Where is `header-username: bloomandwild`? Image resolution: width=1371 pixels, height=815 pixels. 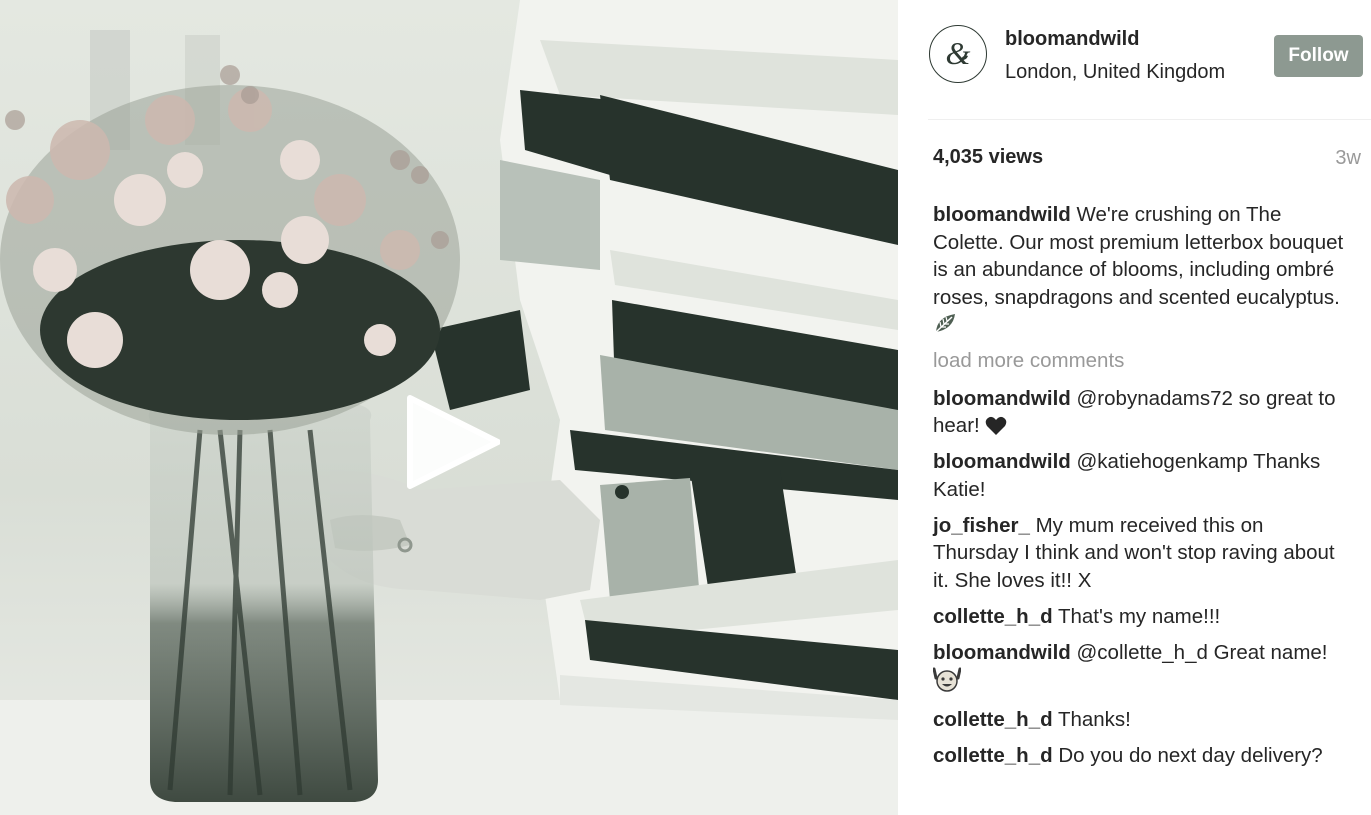
header-username: bloomandwild is located at coordinates (1072, 39).